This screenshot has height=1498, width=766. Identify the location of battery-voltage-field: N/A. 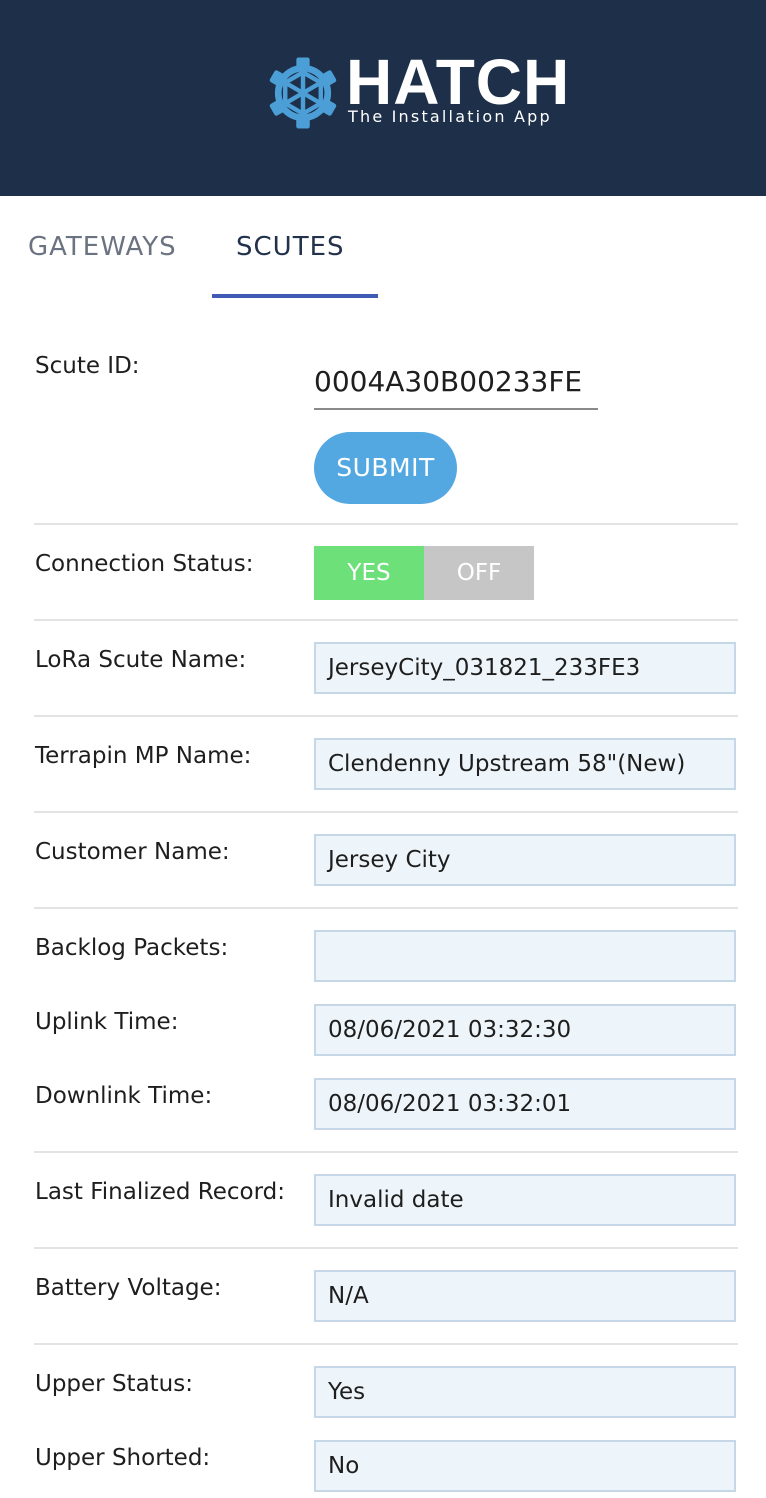
(525, 1296).